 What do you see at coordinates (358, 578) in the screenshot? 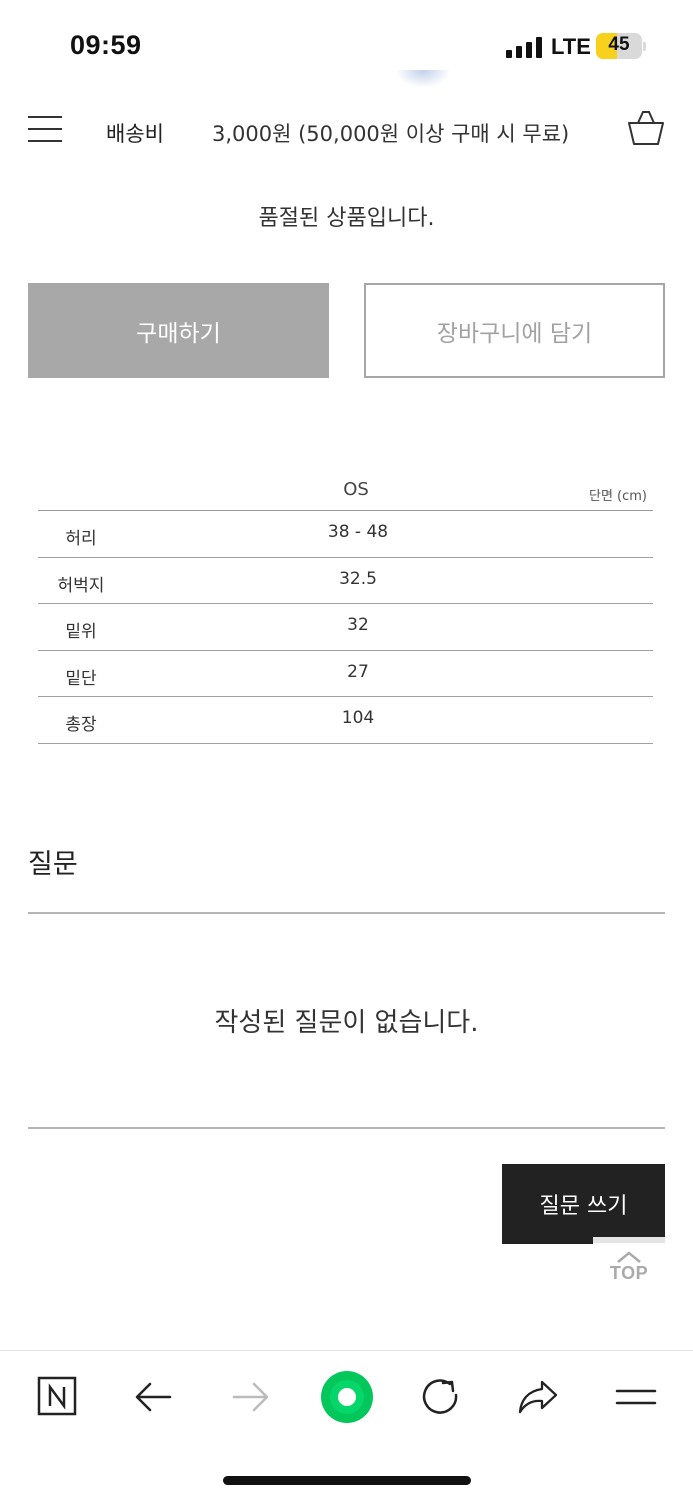
I see `size-row-value: 32.5` at bounding box center [358, 578].